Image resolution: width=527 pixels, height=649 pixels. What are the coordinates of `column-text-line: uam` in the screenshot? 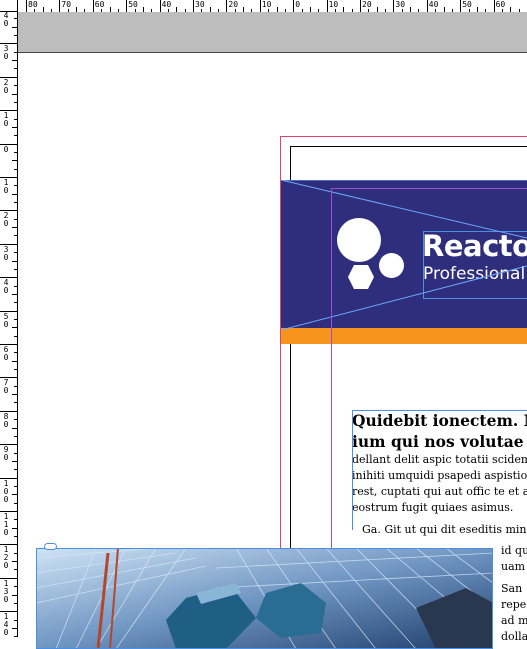 It's located at (513, 566).